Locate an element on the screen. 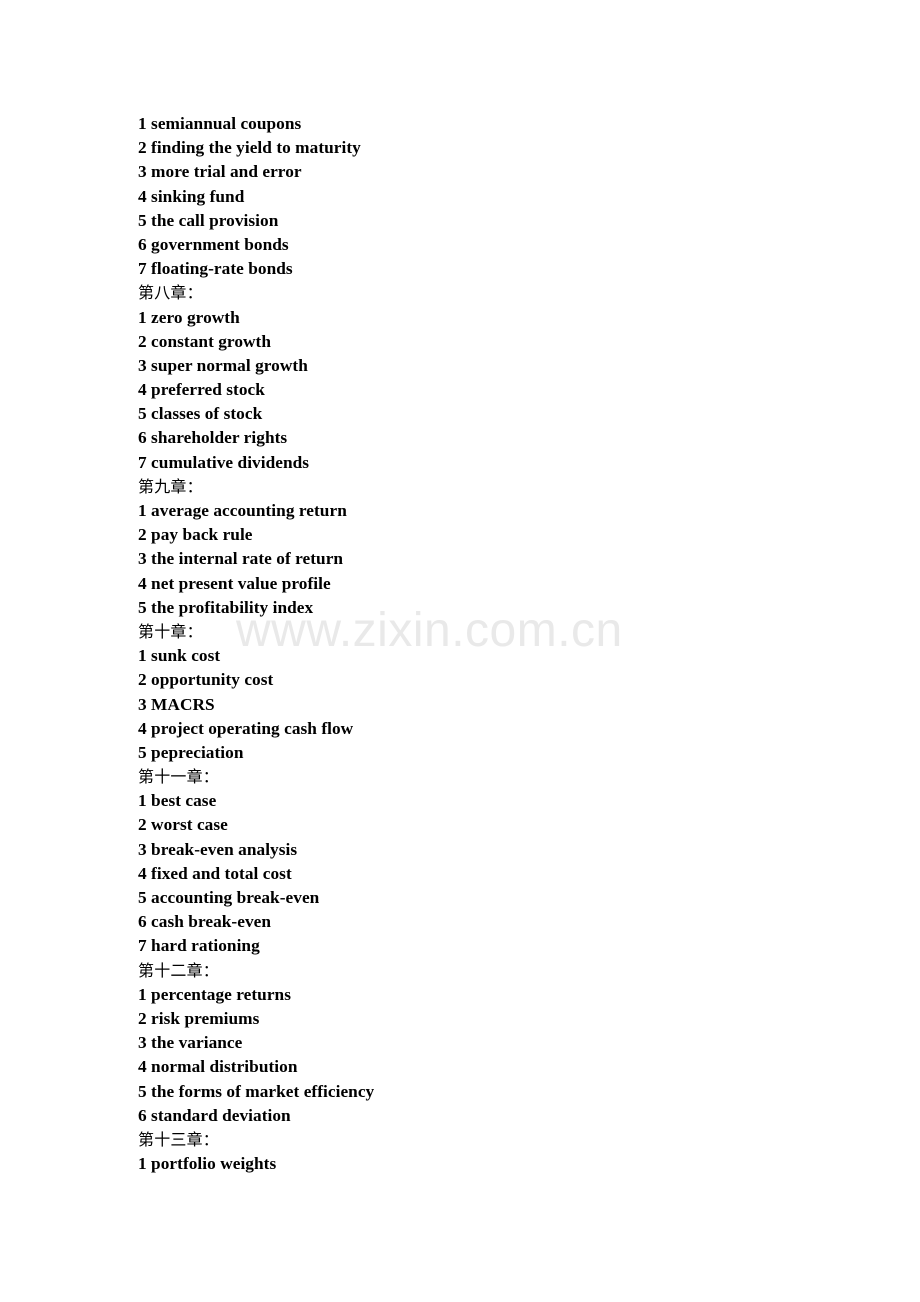 Image resolution: width=920 pixels, height=1302 pixels. term-list-item: 1 semiannual coupons is located at coordinates (220, 123).